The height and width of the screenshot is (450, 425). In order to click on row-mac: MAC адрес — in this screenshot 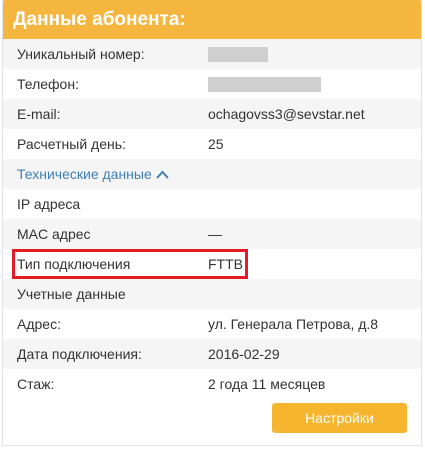, I will do `click(212, 234)`.